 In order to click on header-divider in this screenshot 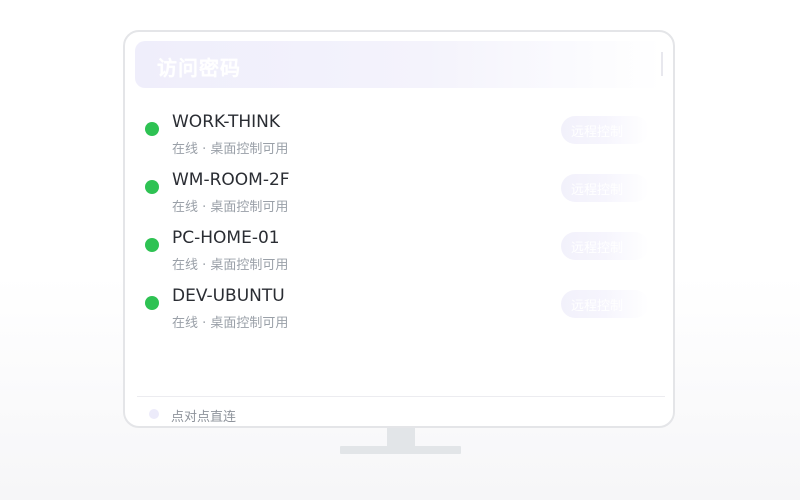, I will do `click(662, 64)`.